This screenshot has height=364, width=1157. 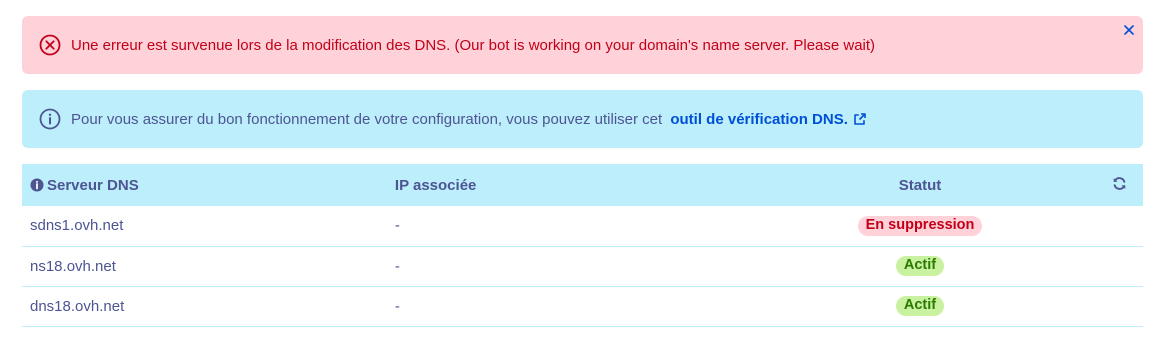 What do you see at coordinates (1129, 30) in the screenshot?
I see `close-icon` at bounding box center [1129, 30].